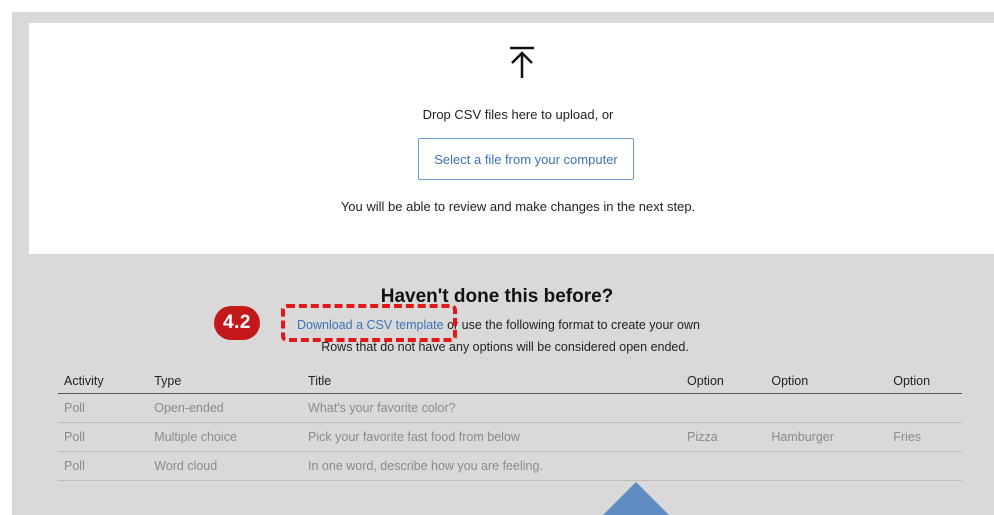  Describe the element at coordinates (636, 498) in the screenshot. I see `pointer-triangle-icon` at that location.